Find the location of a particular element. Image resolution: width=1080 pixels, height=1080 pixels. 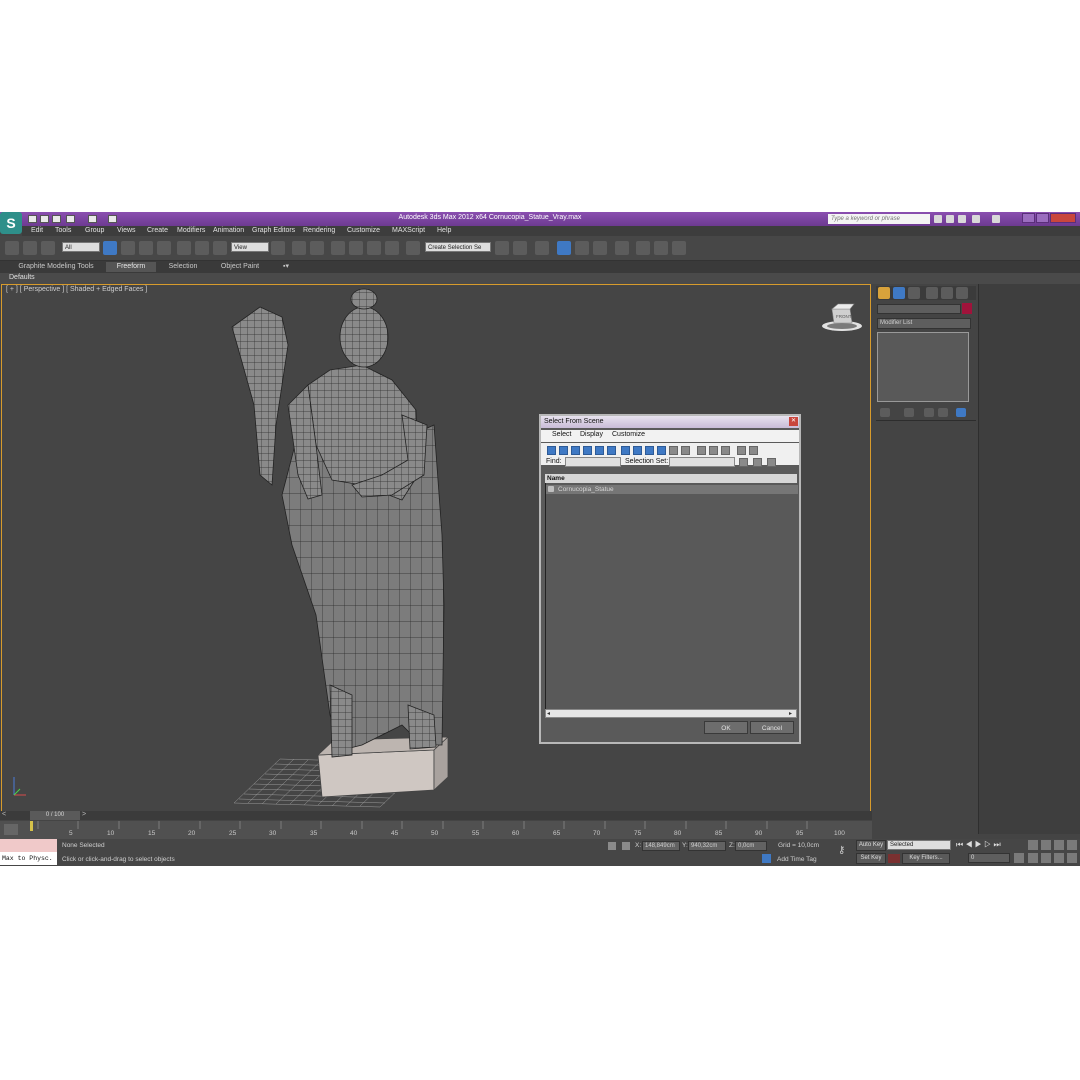

help-icon is located at coordinates (996, 219).